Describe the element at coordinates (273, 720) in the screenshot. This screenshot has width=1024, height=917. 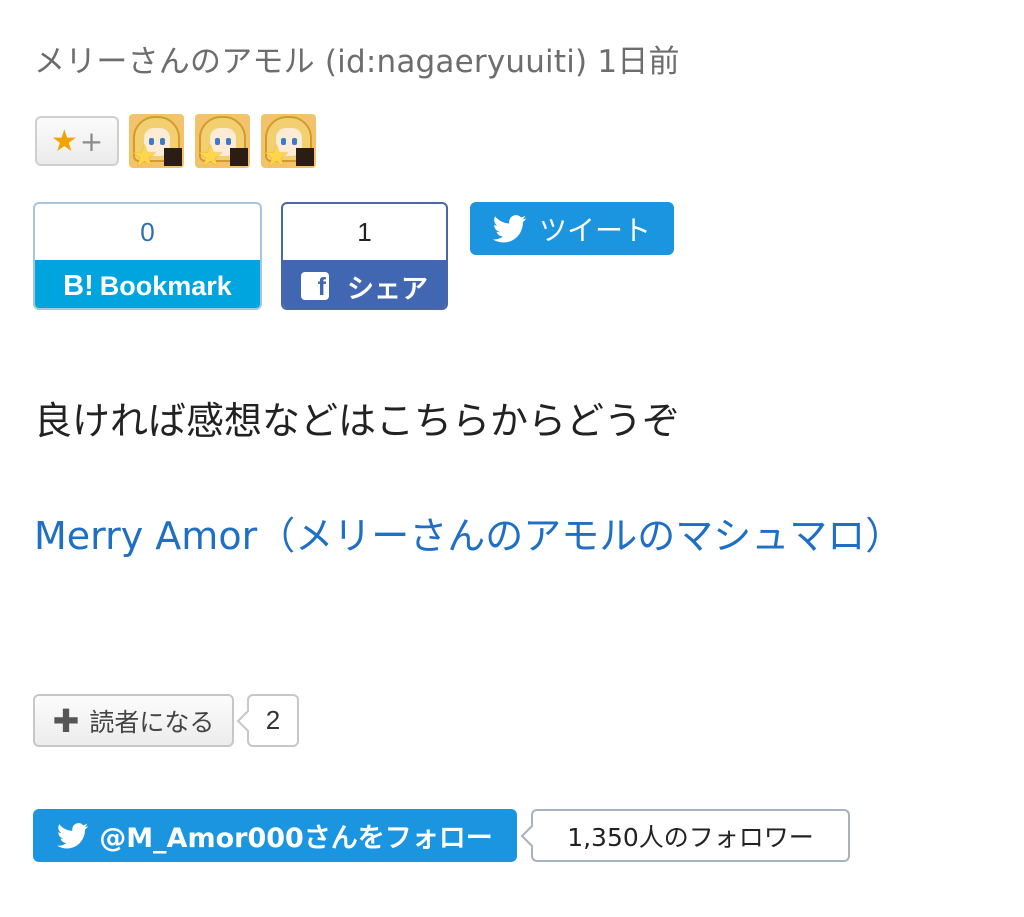
I see `subscriber-count-value: 2` at that location.